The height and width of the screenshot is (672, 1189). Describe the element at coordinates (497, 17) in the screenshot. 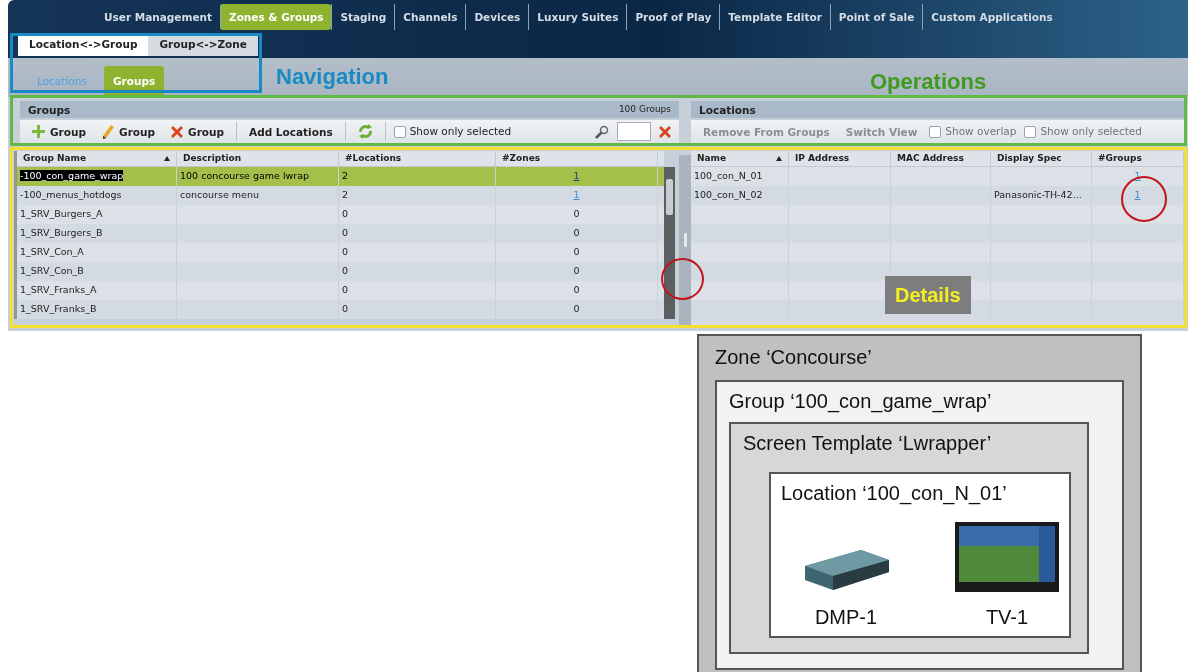

I see `menu-item: Devices` at that location.